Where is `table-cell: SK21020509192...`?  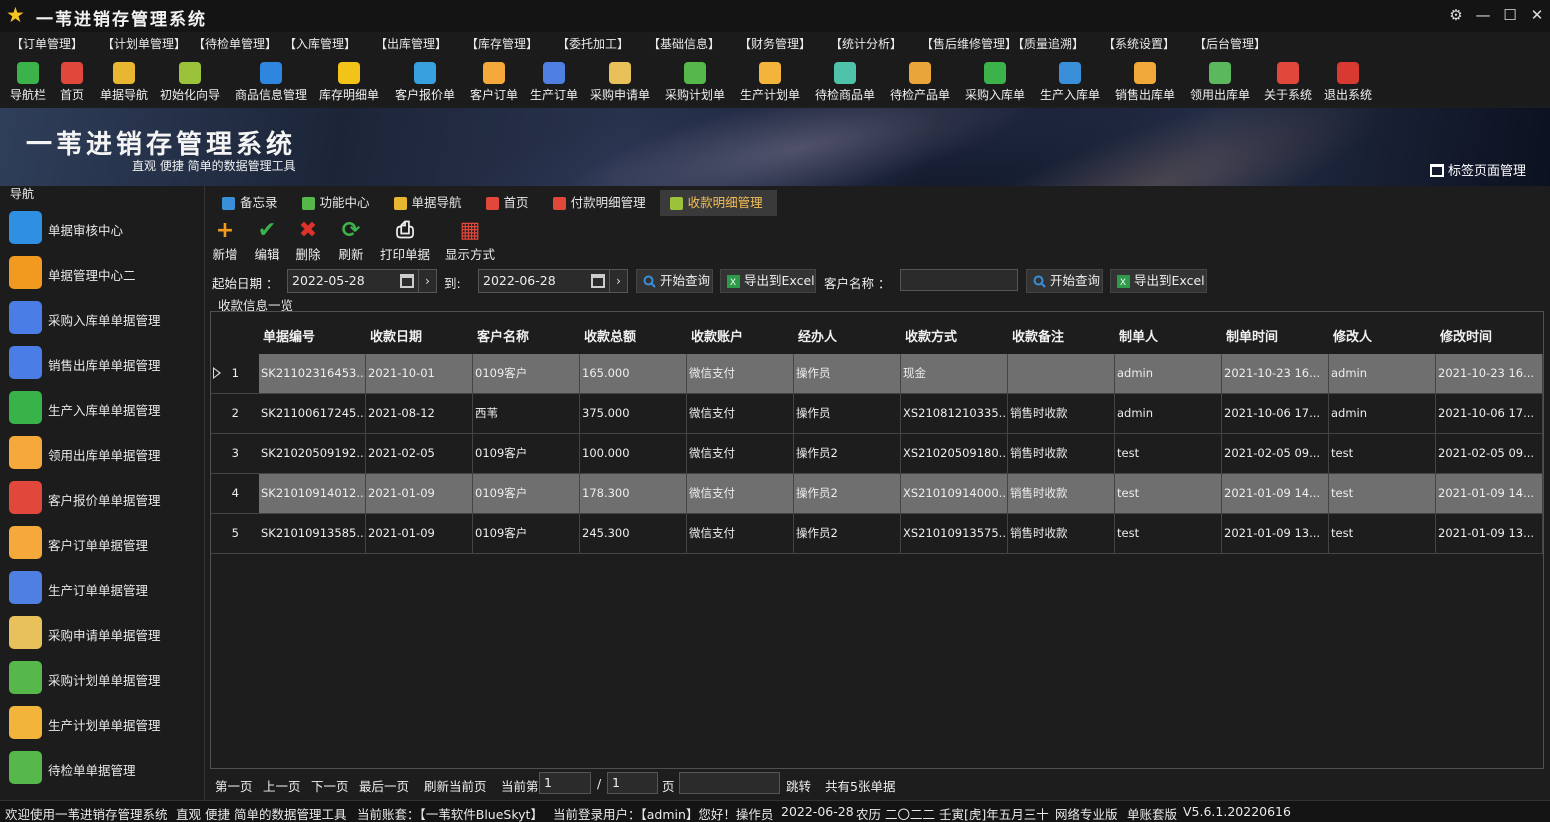 table-cell: SK21020509192... is located at coordinates (312, 453).